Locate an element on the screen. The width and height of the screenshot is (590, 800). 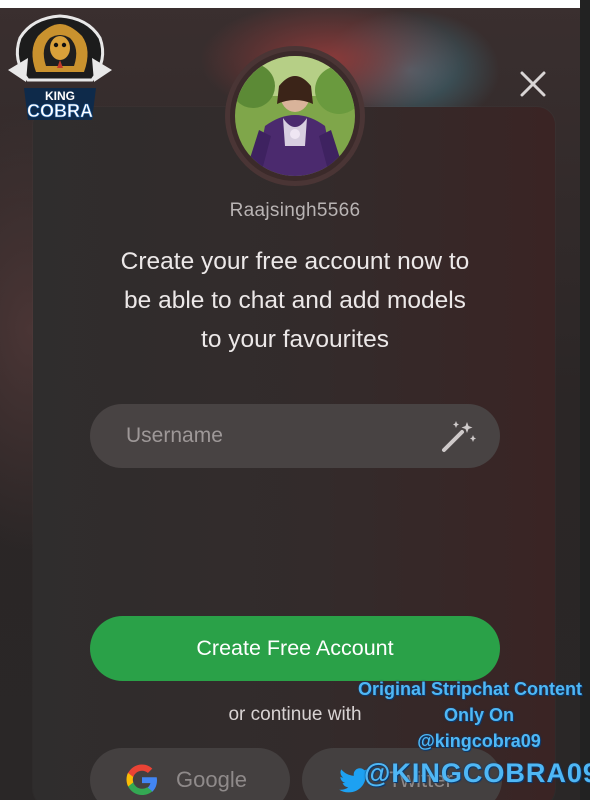
create-free-account-button: Create Free Account is located at coordinates (295, 648).